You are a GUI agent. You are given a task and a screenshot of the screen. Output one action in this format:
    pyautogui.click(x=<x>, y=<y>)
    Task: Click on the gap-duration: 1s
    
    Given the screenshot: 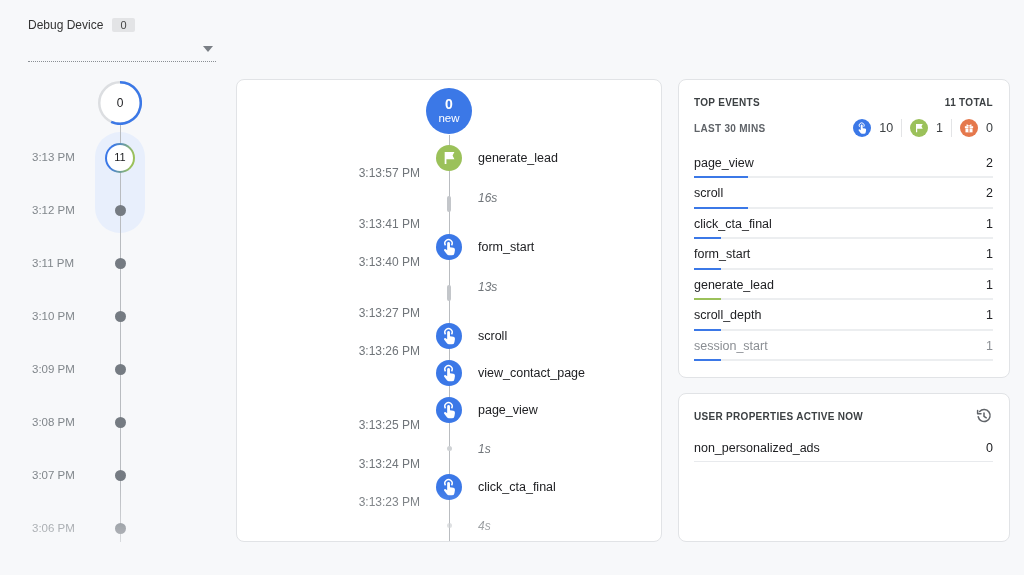 What is the action you would take?
    pyautogui.click(x=484, y=449)
    